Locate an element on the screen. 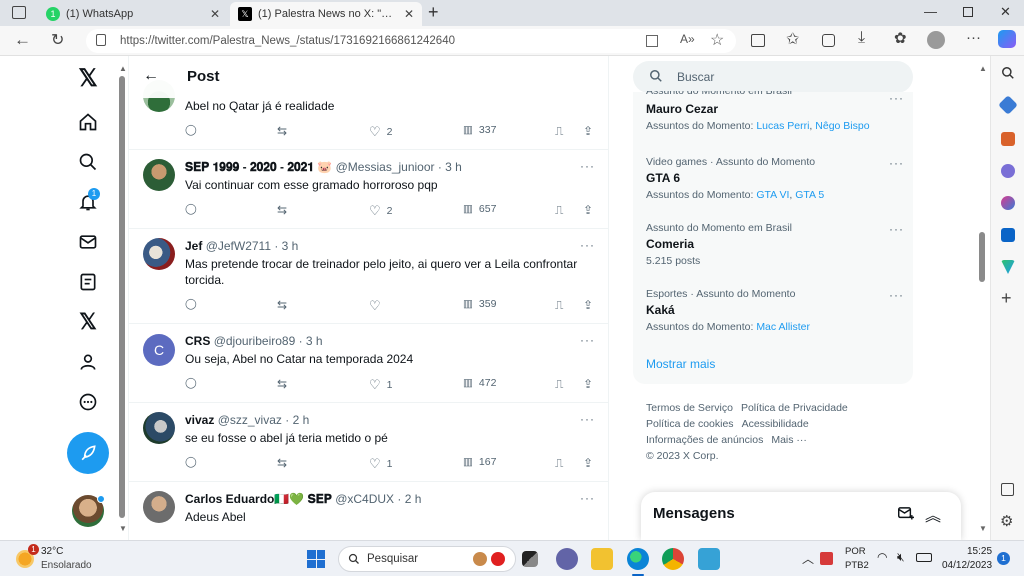 The width and height of the screenshot is (1024, 576). volume-muted-icon: 🔇︎ is located at coordinates (901, 557).